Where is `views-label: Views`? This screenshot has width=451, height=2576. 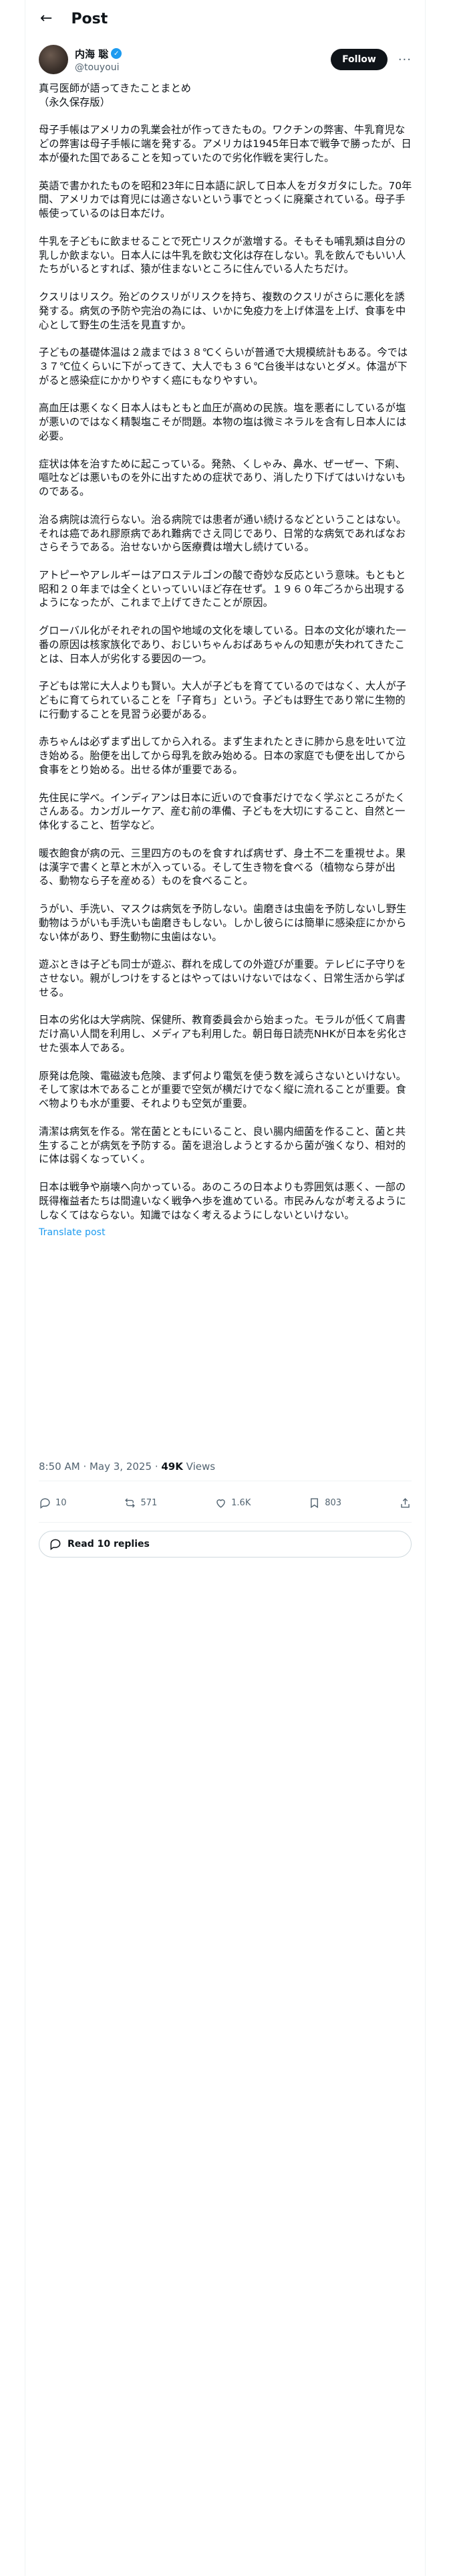
views-label: Views is located at coordinates (201, 1467).